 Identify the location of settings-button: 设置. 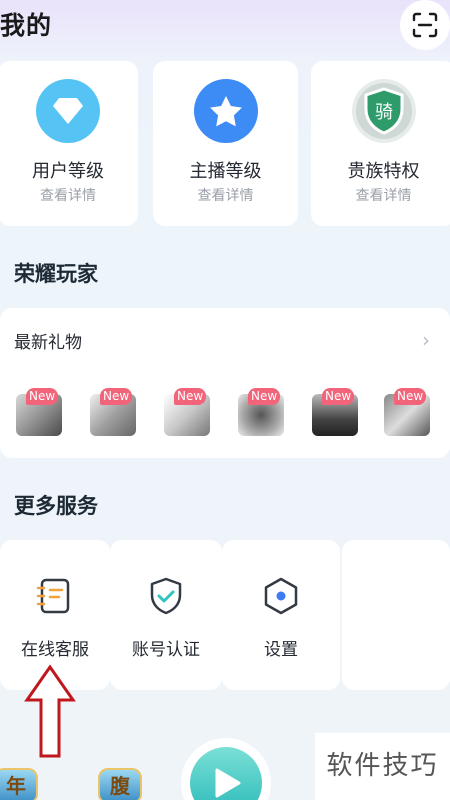
(281, 615).